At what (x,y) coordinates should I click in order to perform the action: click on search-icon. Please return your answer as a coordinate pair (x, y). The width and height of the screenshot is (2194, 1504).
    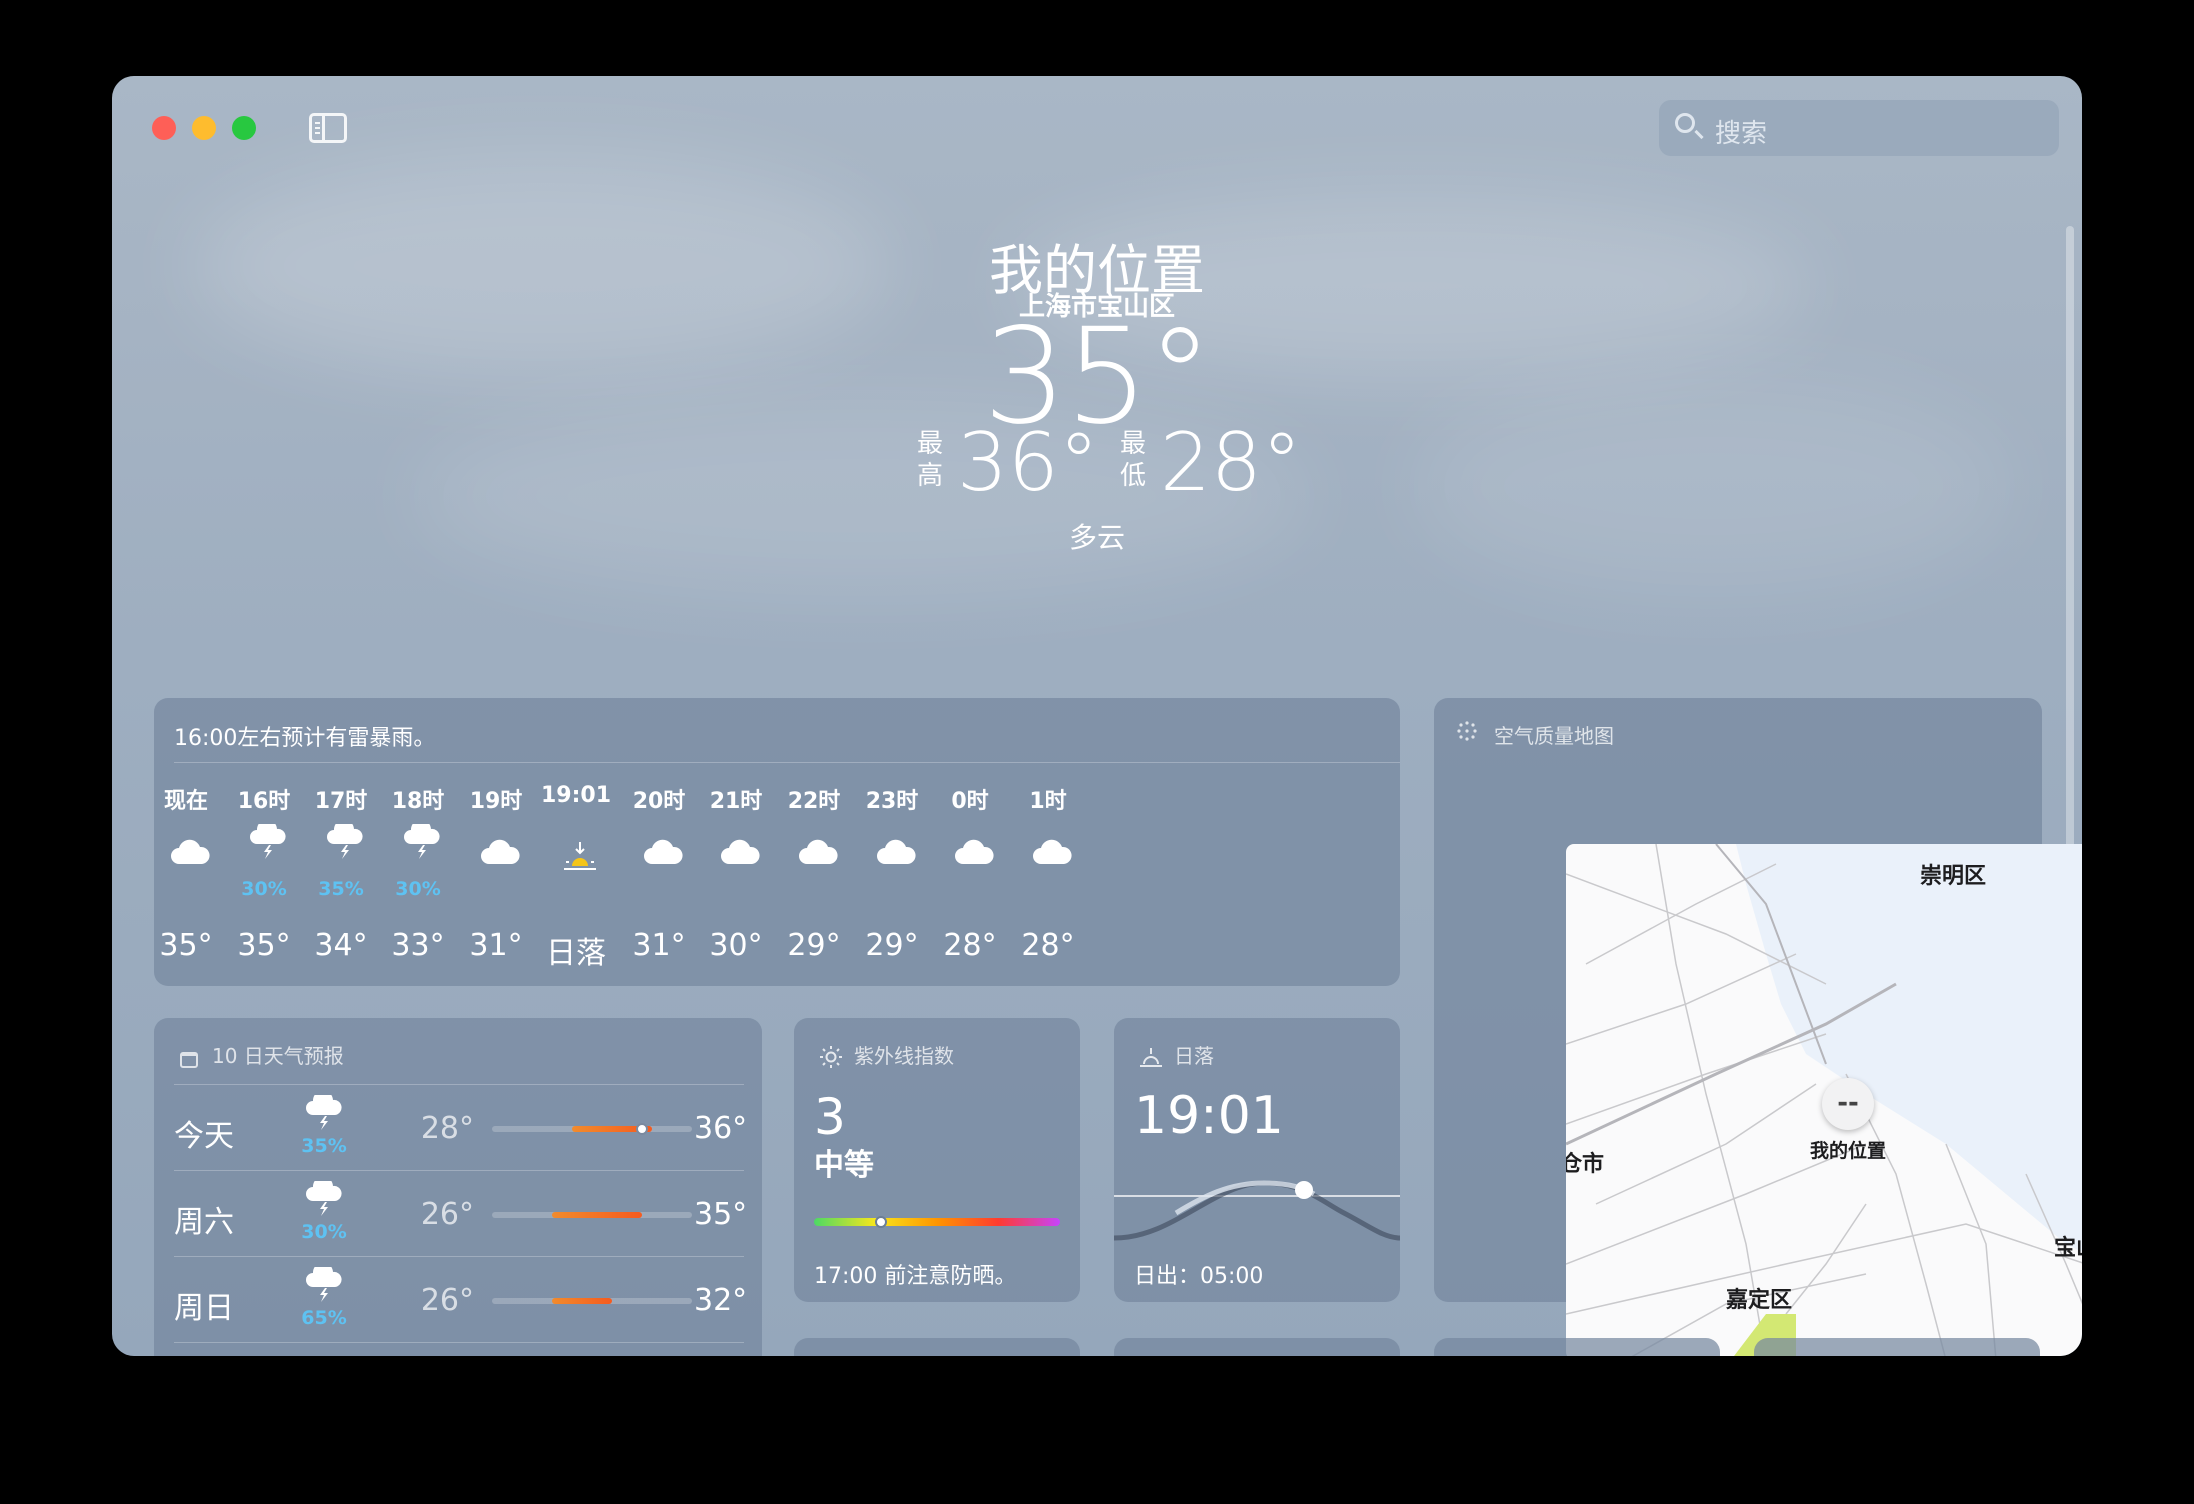
    Looking at the image, I should click on (1685, 123).